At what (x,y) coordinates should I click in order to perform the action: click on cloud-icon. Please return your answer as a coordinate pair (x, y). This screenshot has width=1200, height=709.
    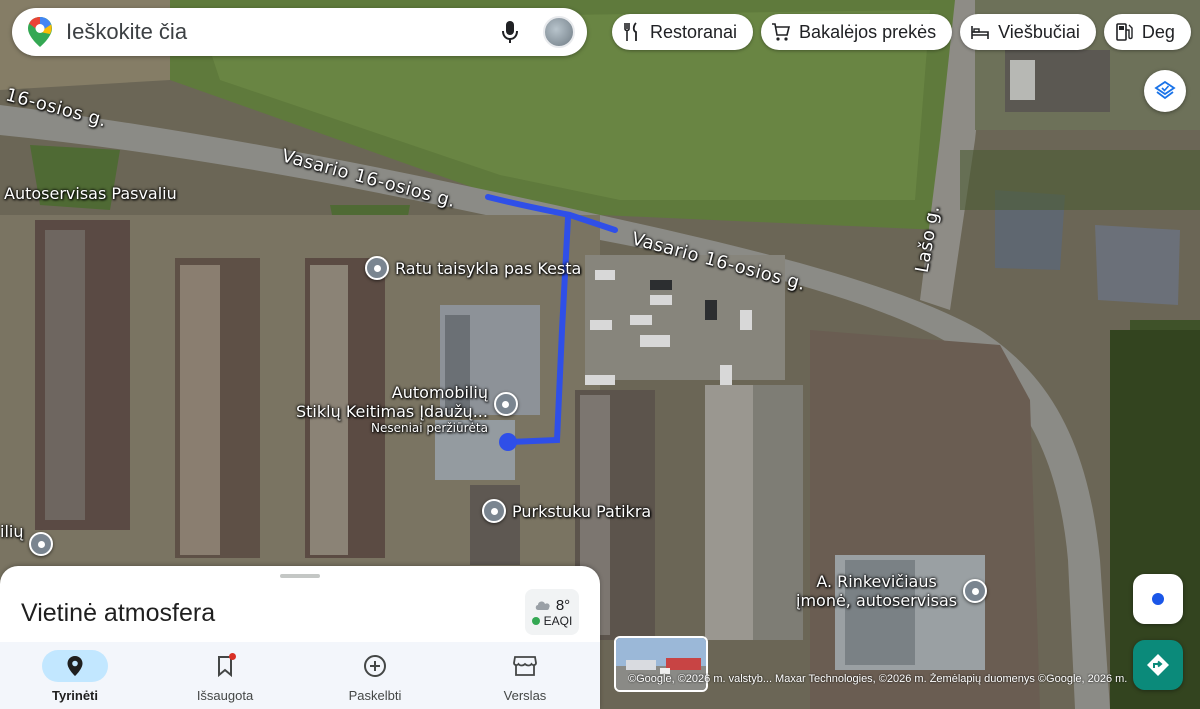
    Looking at the image, I should click on (542, 605).